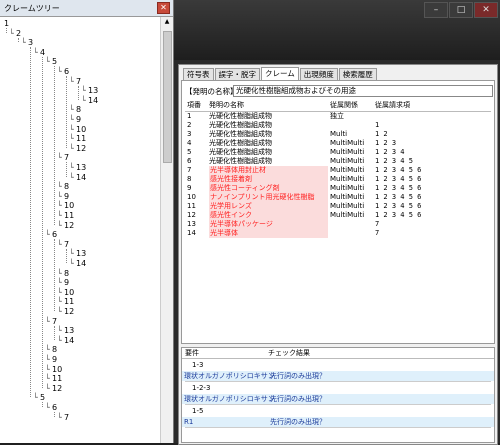 This screenshot has width=500, height=445. I want to click on claim-no: 3, so click(189, 134).